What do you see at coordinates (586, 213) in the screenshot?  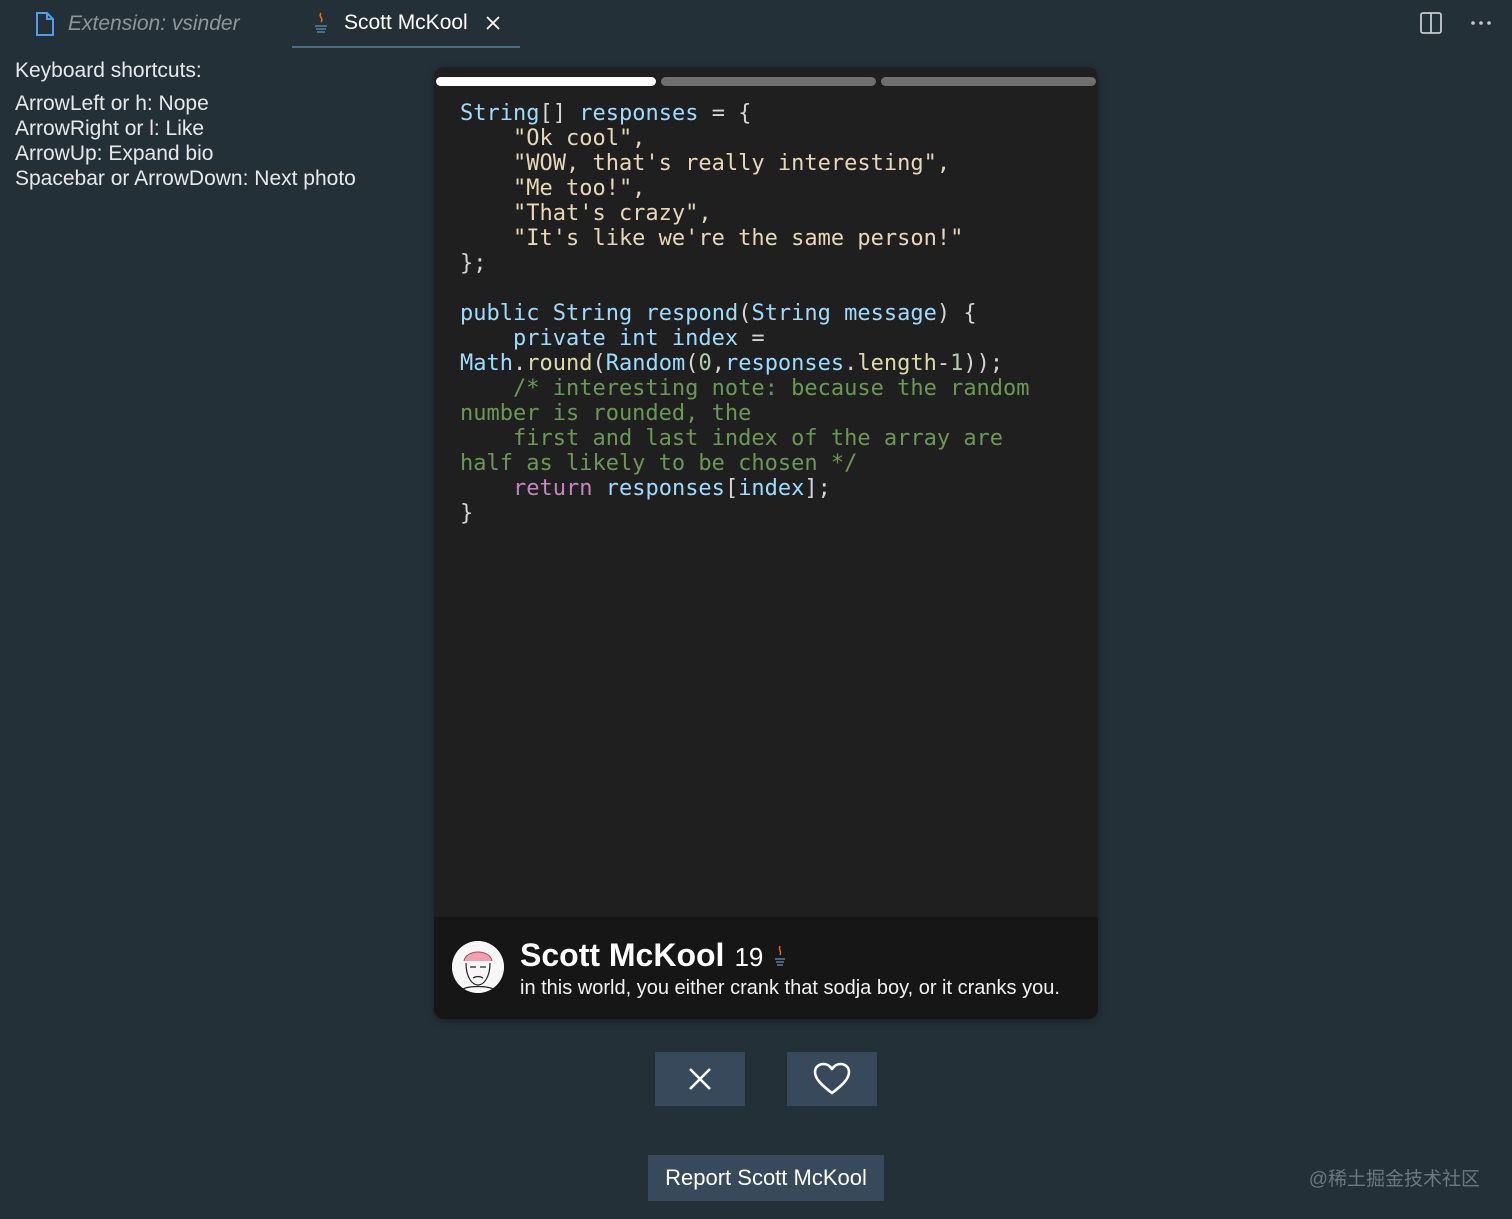 I see `code-line: "That's crazy",` at bounding box center [586, 213].